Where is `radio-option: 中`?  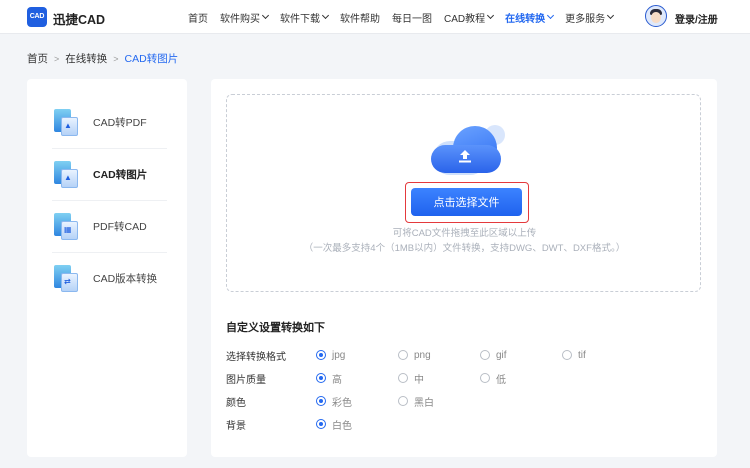 radio-option: 中 is located at coordinates (411, 378).